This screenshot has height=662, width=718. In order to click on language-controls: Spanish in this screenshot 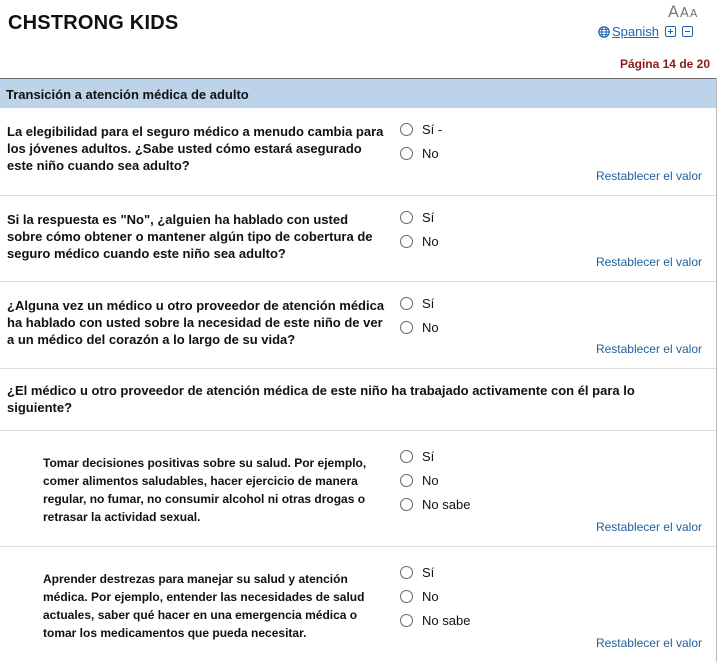, I will do `click(645, 31)`.